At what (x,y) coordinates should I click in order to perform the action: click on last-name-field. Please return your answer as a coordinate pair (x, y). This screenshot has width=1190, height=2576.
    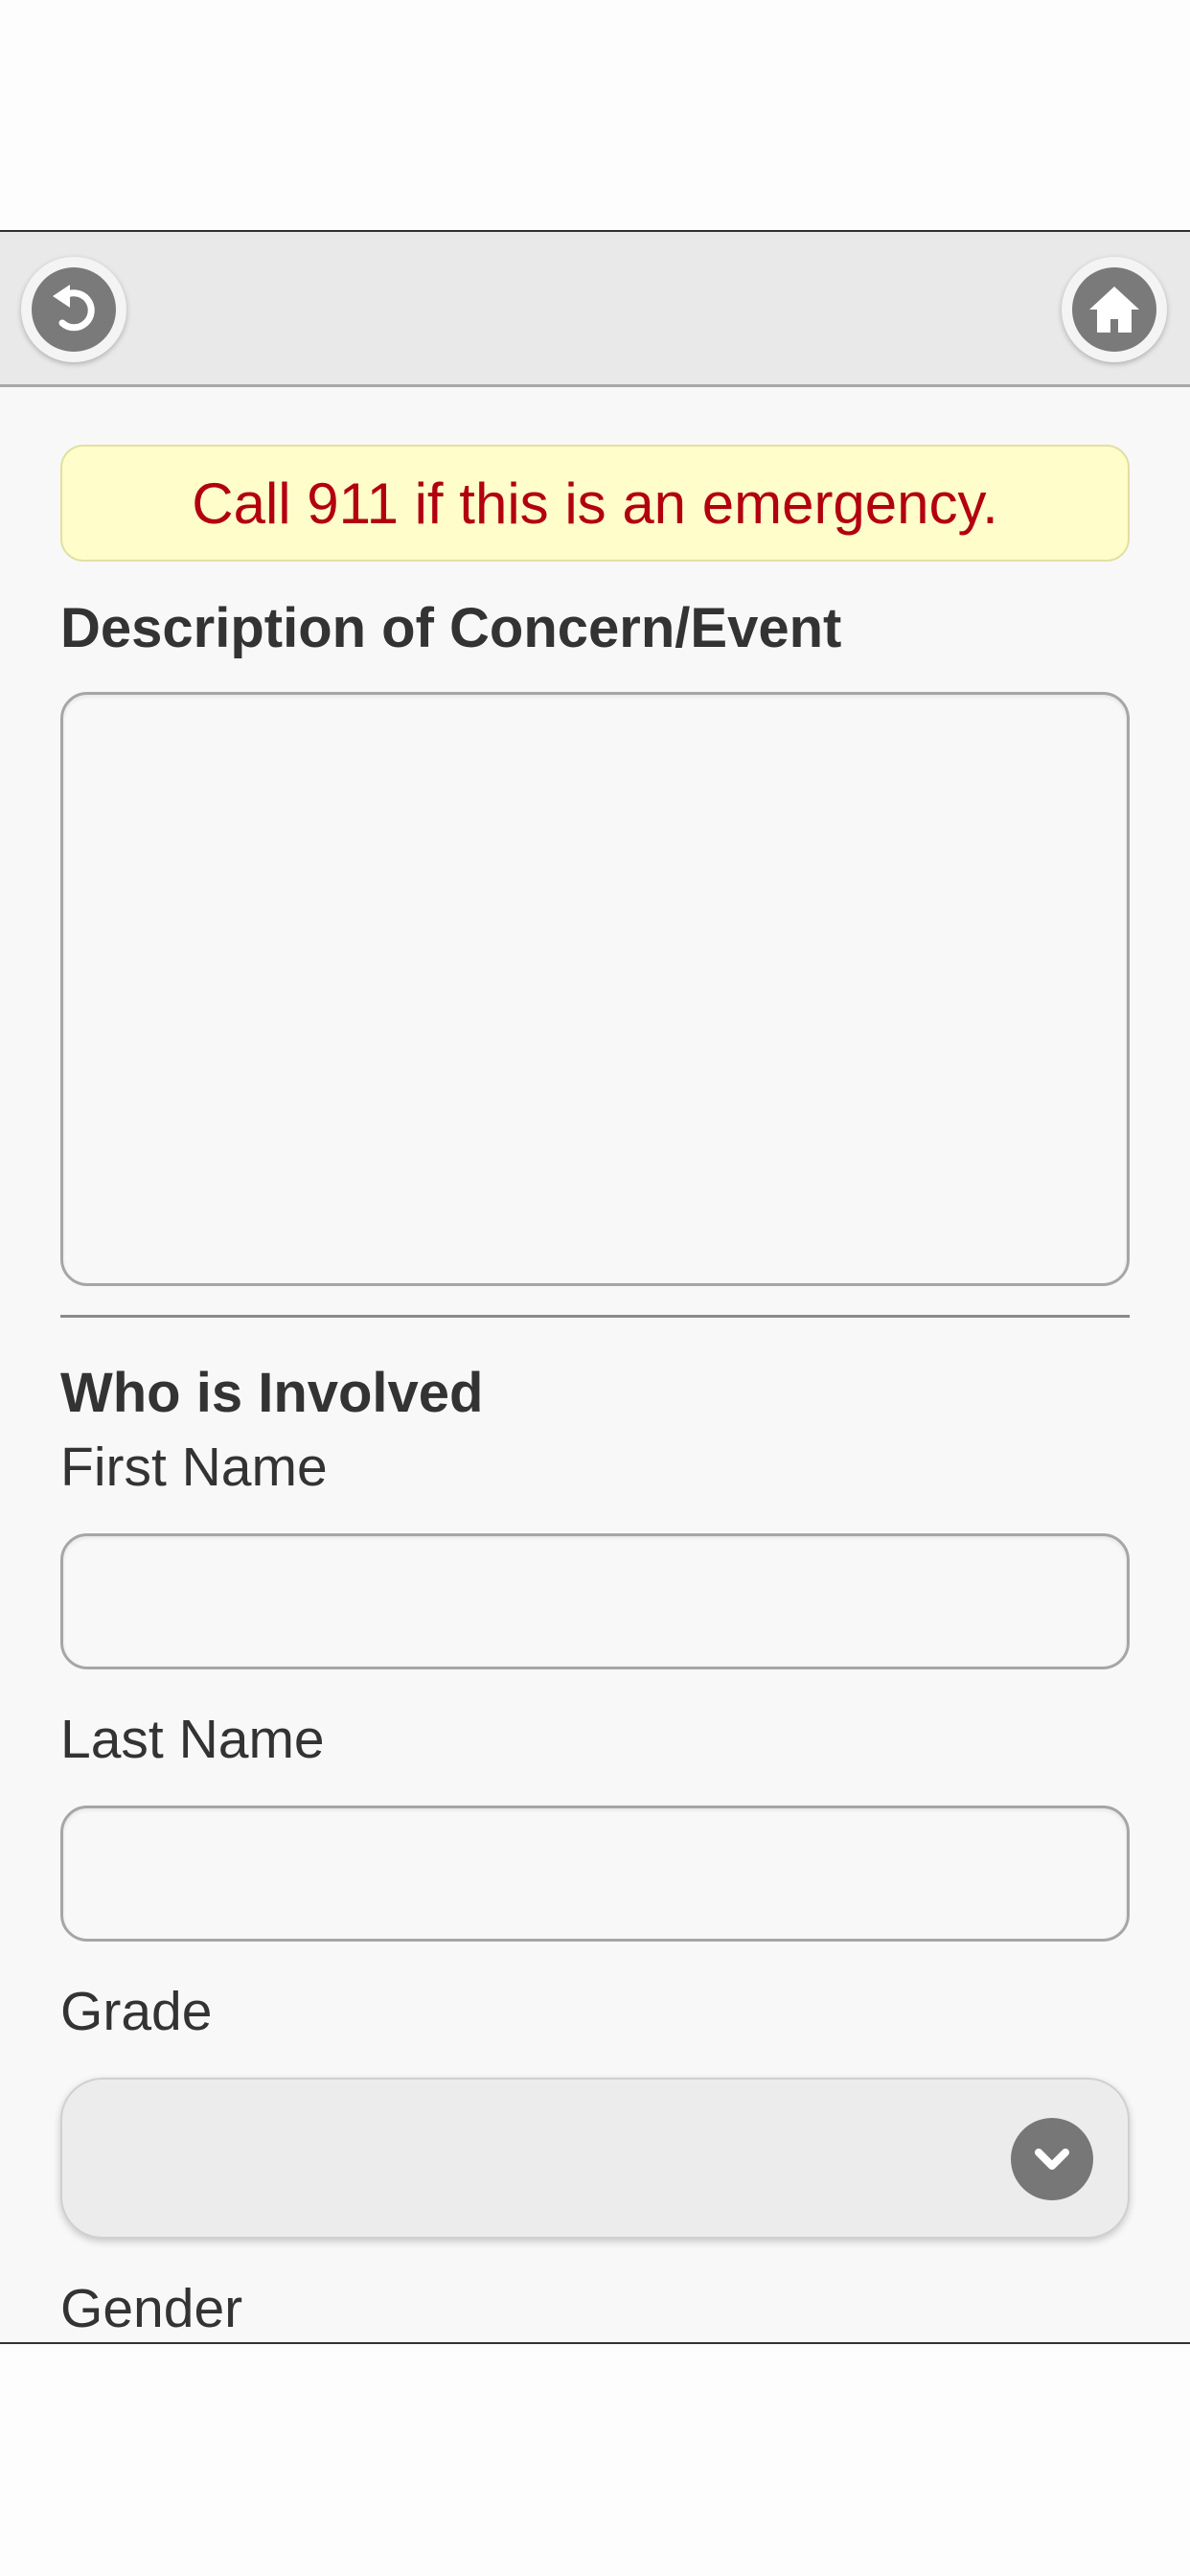
    Looking at the image, I should click on (595, 1874).